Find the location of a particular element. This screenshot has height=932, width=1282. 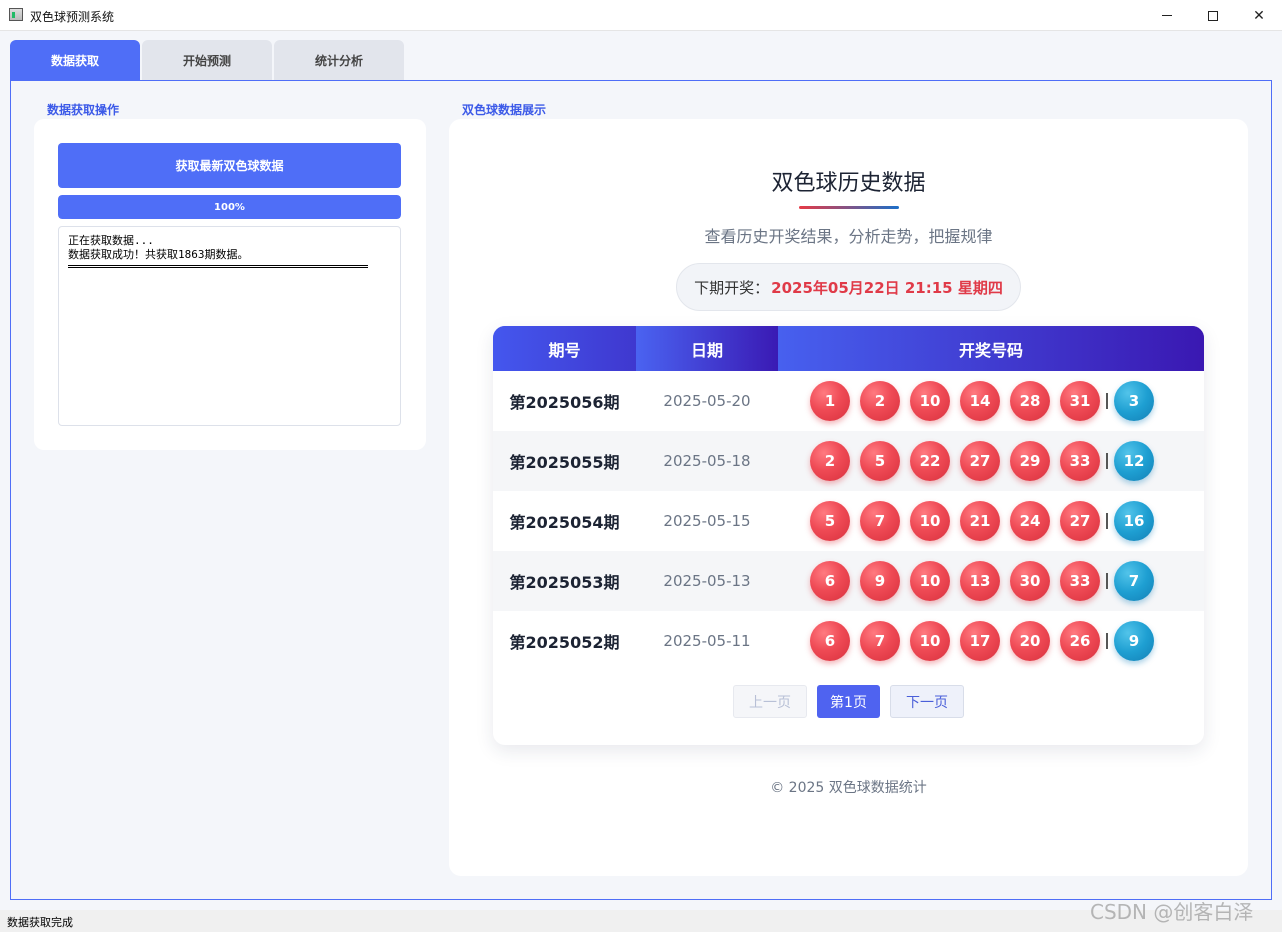

pagination: 上一页 第1页 下一页 is located at coordinates (848, 702).